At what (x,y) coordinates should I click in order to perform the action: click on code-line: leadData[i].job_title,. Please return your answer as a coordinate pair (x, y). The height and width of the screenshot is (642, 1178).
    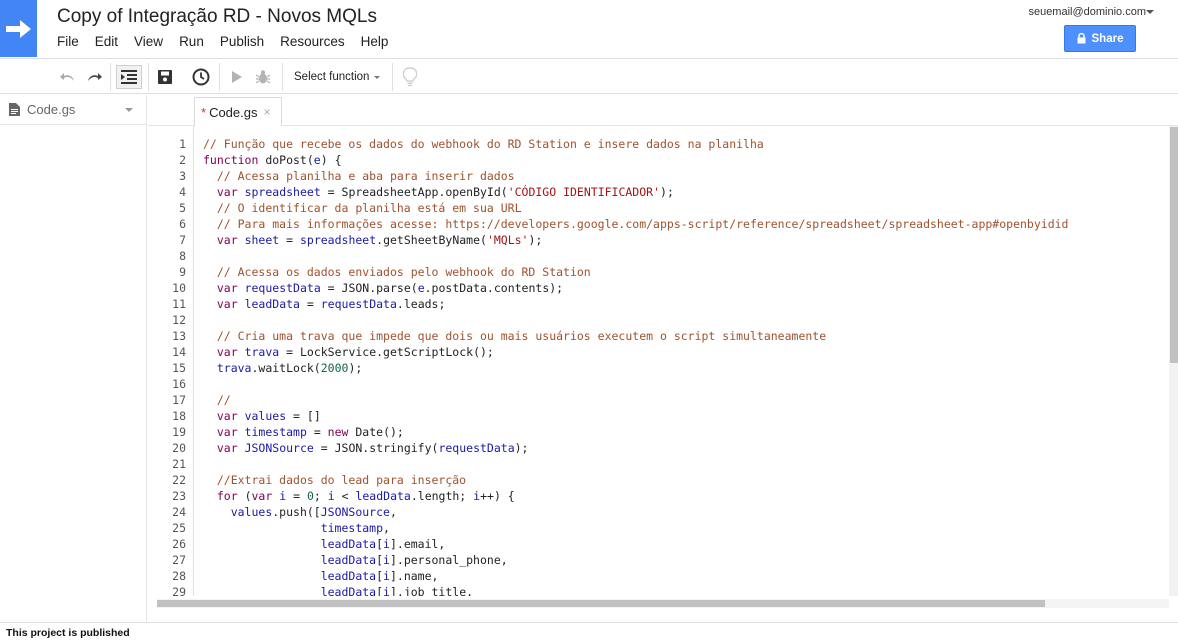
    Looking at the image, I should click on (338, 590).